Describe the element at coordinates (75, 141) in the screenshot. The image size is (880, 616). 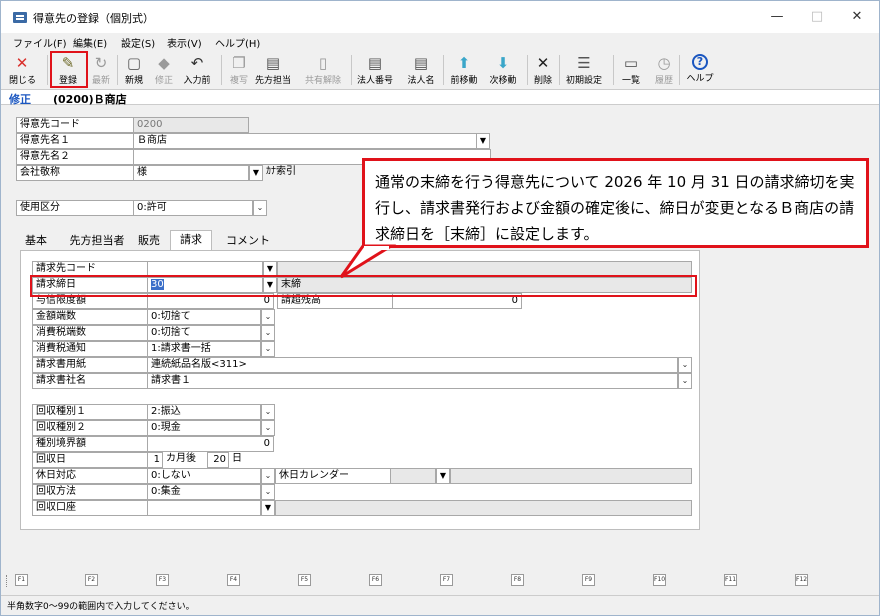
I see `customer-name1-label: 得意先名１` at that location.